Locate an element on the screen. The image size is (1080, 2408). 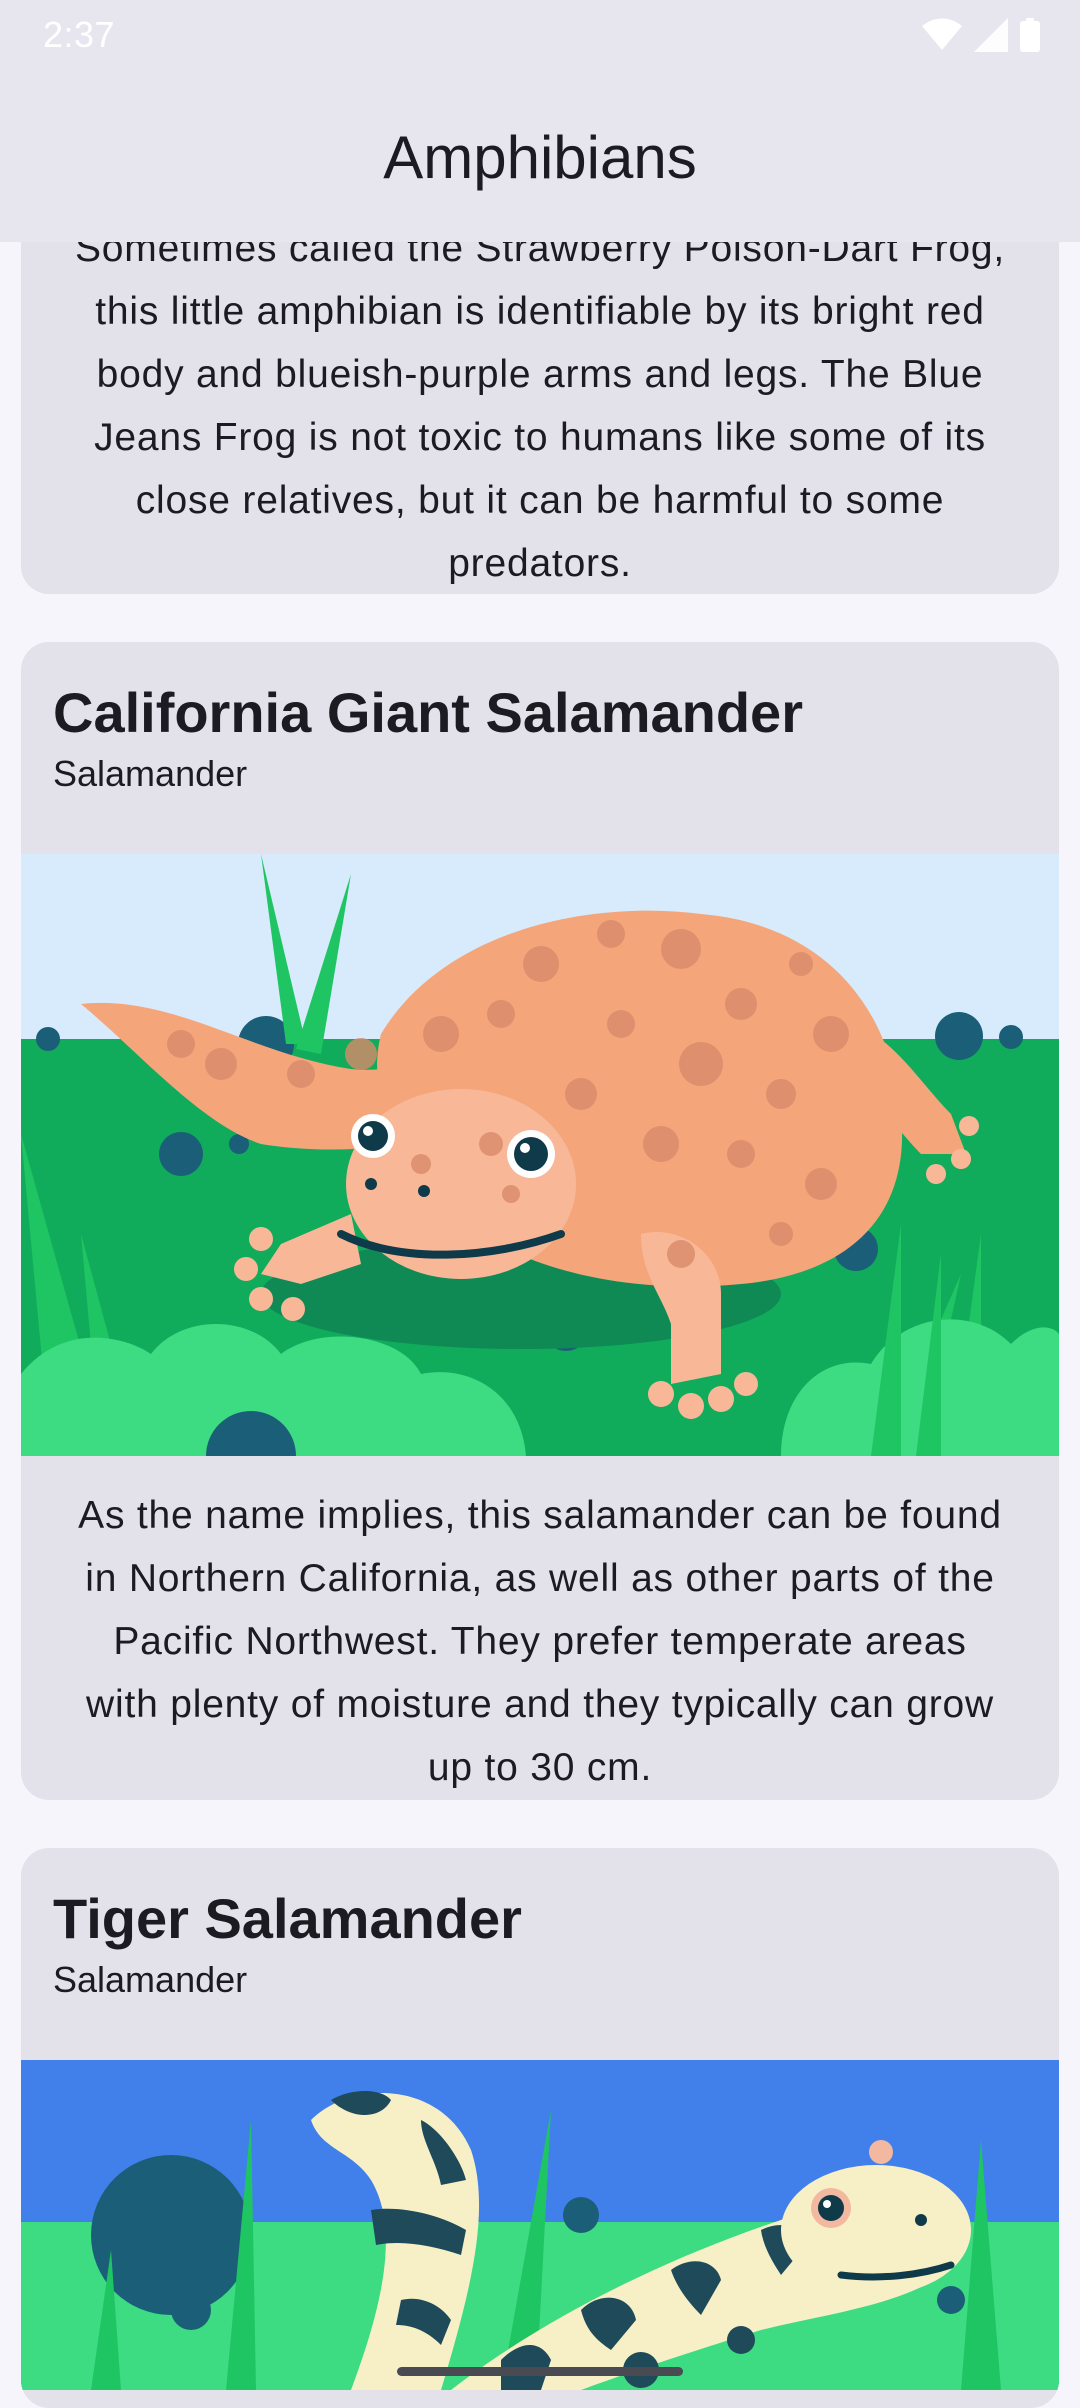
tiger-salamander-image is located at coordinates (540, 2225).